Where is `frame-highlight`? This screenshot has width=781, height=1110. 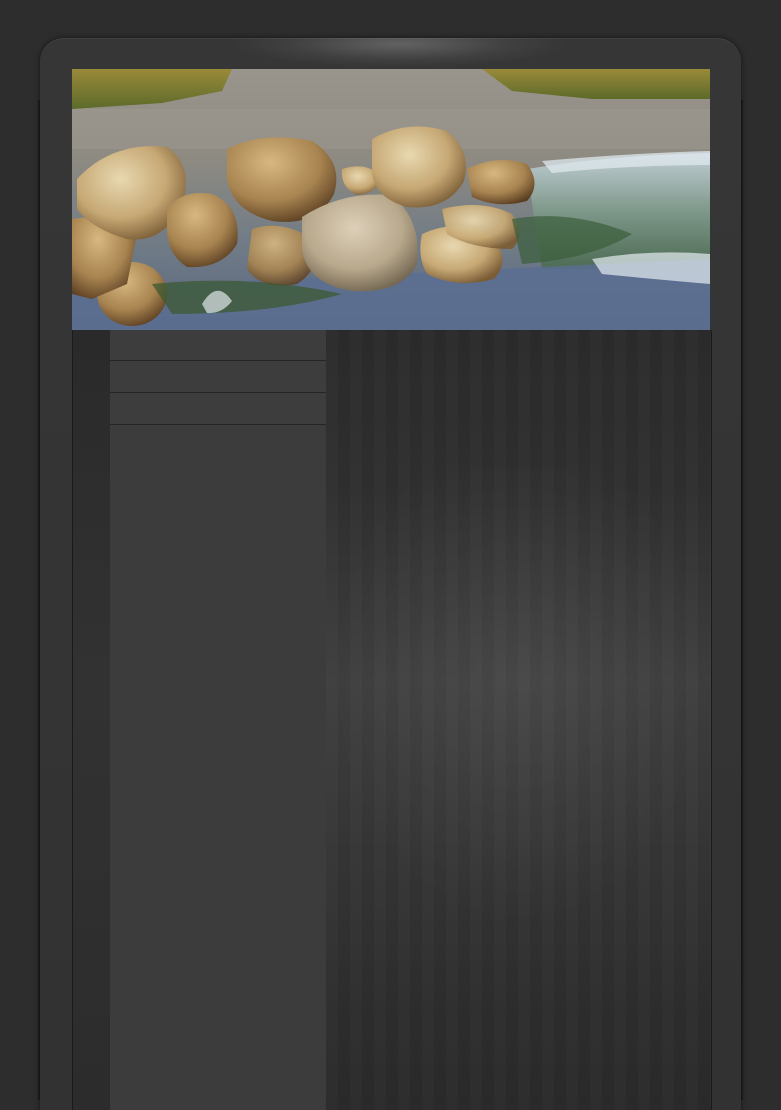
frame-highlight is located at coordinates (400, 53).